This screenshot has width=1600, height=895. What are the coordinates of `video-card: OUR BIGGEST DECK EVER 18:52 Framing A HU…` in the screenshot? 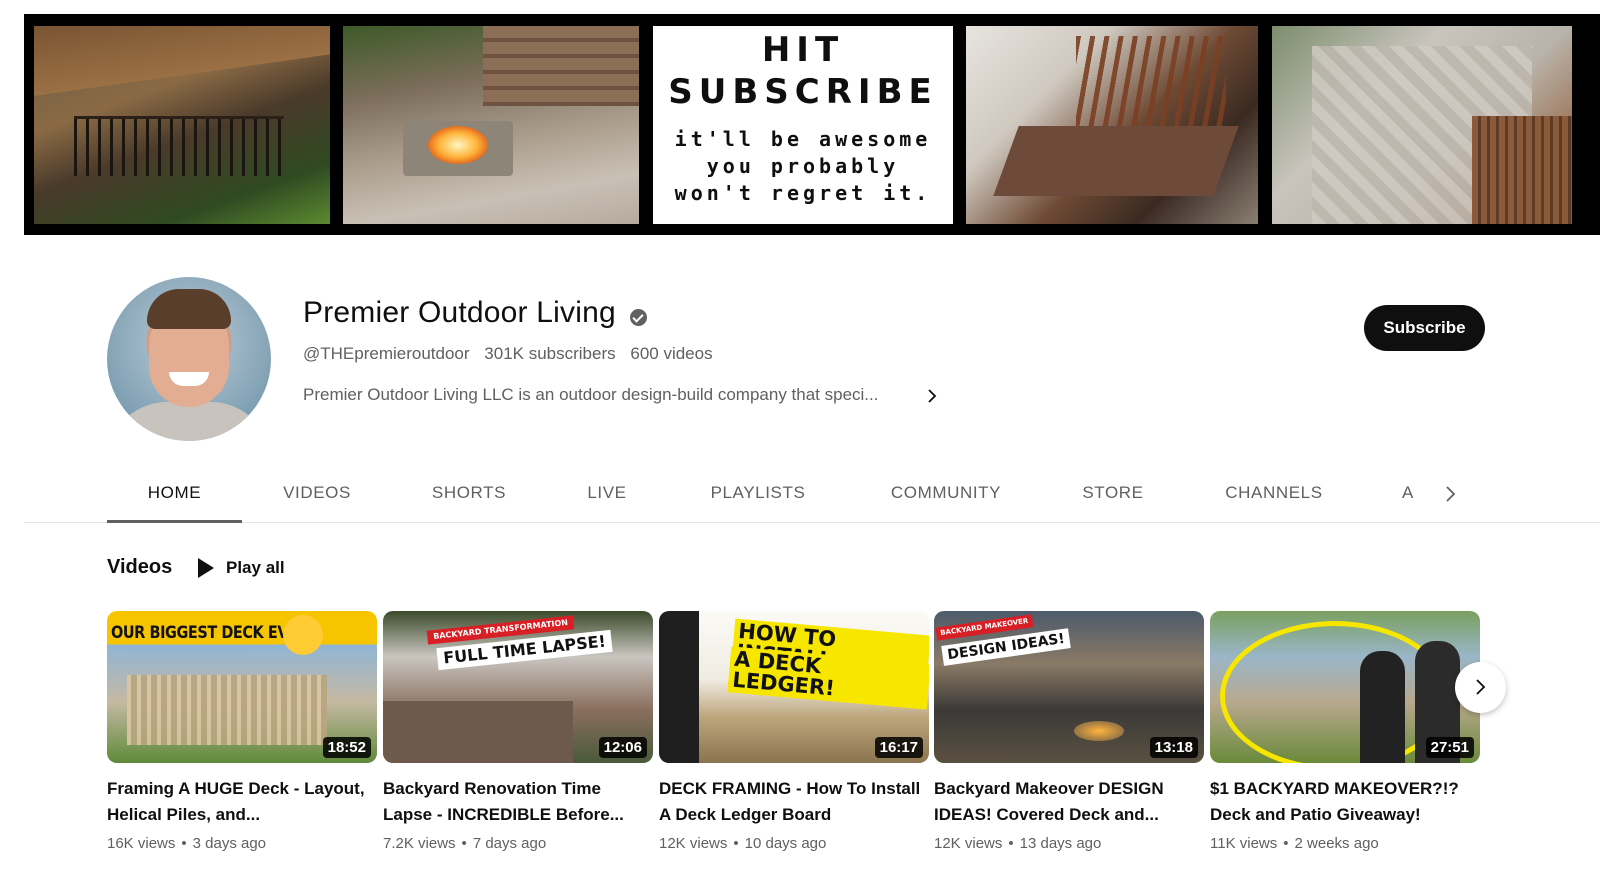 It's located at (242, 731).